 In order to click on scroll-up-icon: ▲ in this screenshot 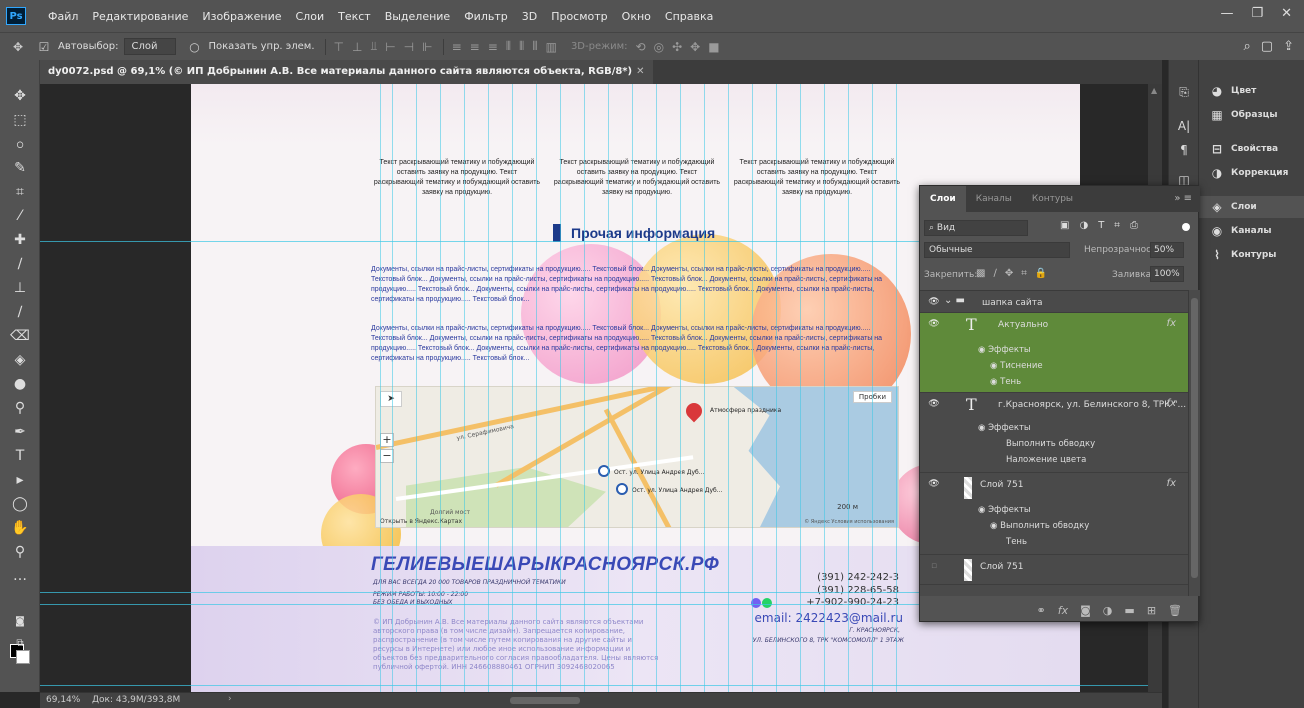, I will do `click(1154, 90)`.